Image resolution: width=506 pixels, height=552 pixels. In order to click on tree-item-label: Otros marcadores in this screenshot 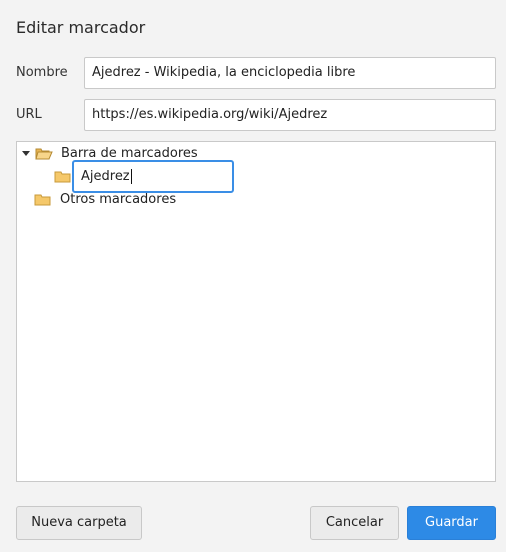, I will do `click(118, 199)`.